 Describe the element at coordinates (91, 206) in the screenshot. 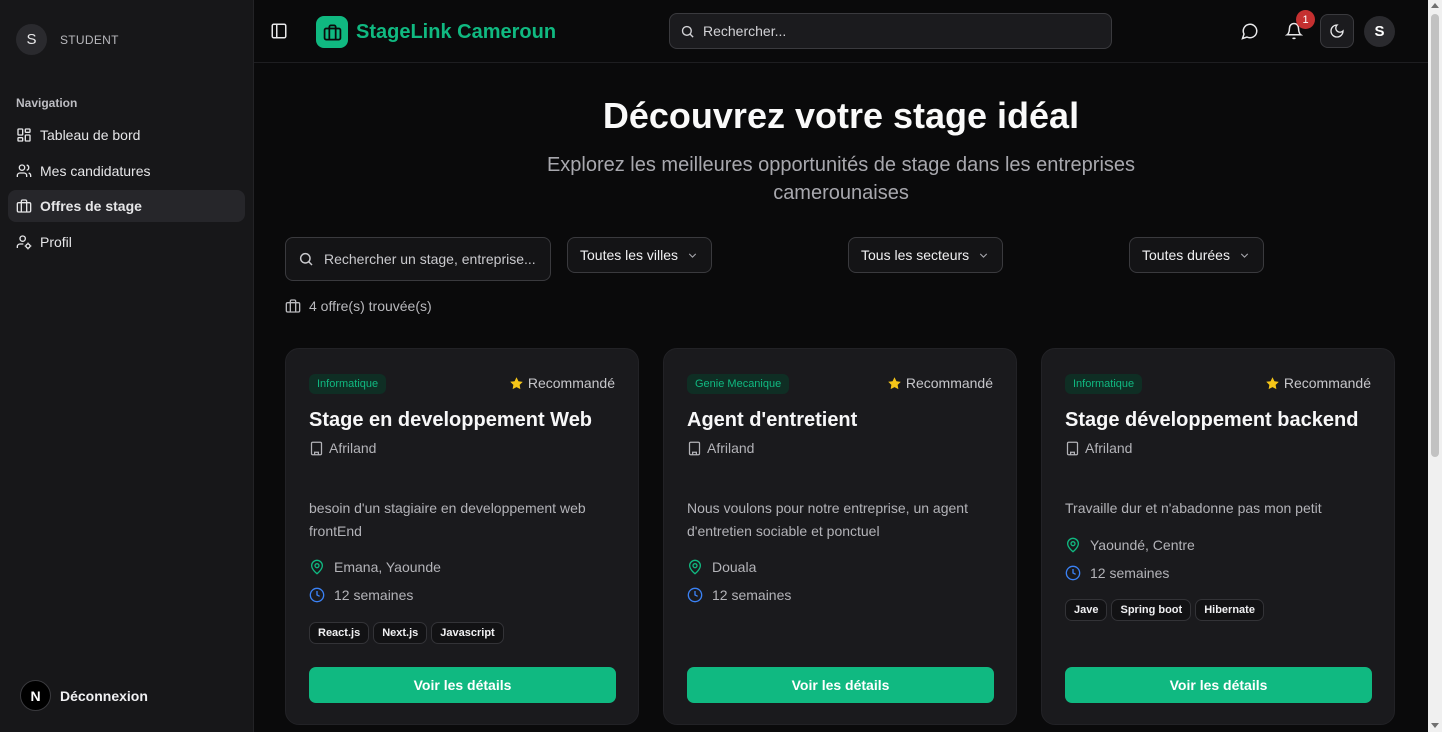

I see `sidebar-item-label: Offres de stage` at that location.